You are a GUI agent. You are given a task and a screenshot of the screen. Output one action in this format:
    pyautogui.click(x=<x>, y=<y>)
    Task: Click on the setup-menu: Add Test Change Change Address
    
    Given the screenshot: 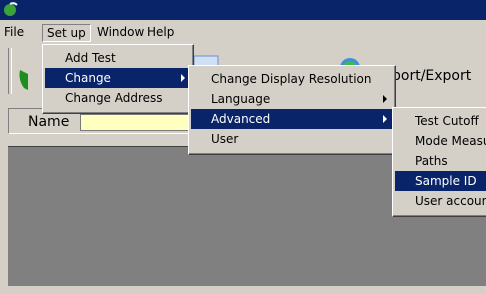 What is the action you would take?
    pyautogui.click(x=118, y=79)
    